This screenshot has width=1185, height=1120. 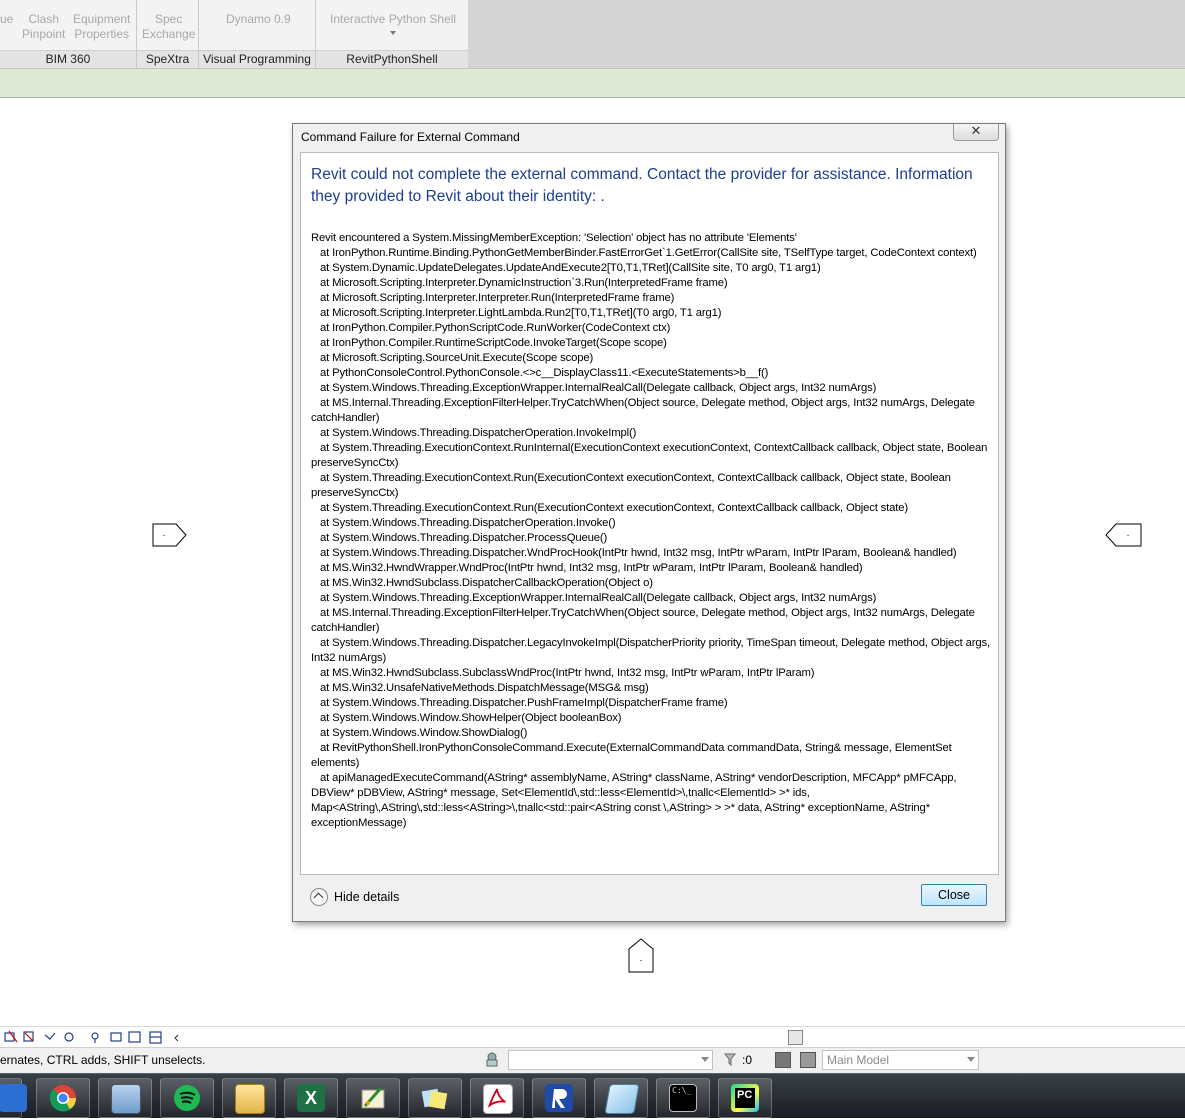 I want to click on crop-view-icon, so click(x=69, y=1037).